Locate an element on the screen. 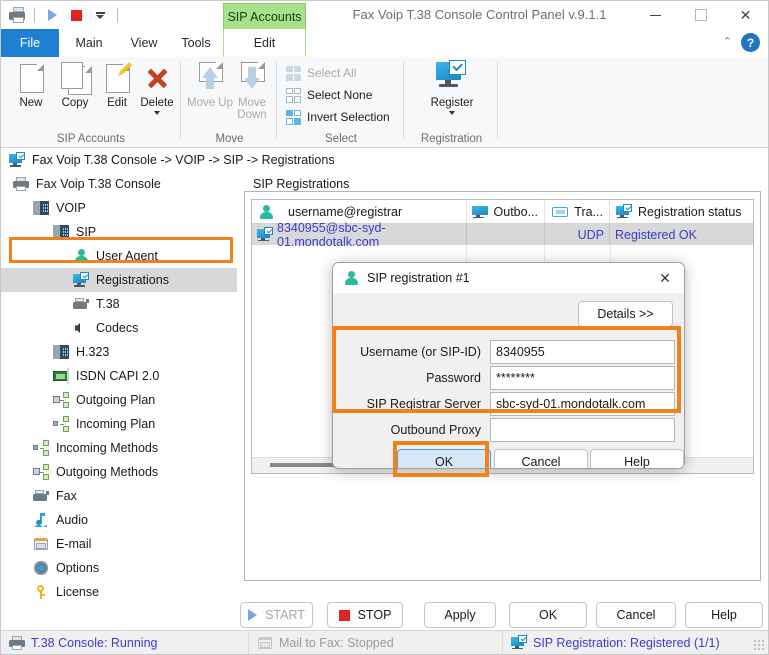 The image size is (769, 655). tree-item-outgoing-plan: Outgoing Plan is located at coordinates (119, 400).